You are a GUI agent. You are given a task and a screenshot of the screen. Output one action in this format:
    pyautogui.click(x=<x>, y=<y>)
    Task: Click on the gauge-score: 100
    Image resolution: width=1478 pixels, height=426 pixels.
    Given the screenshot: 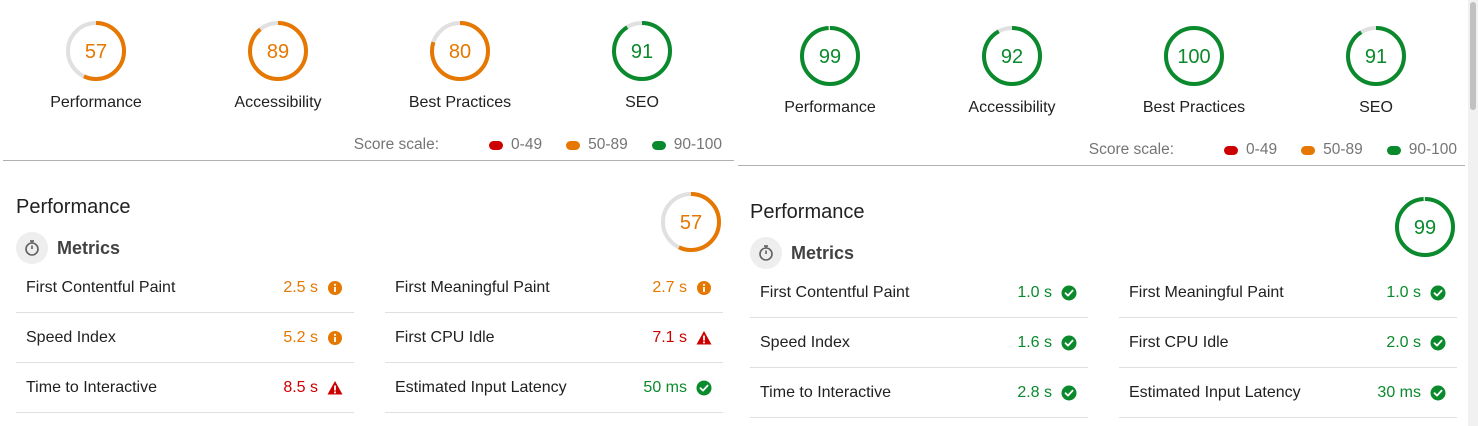 What is the action you would take?
    pyautogui.click(x=1193, y=57)
    